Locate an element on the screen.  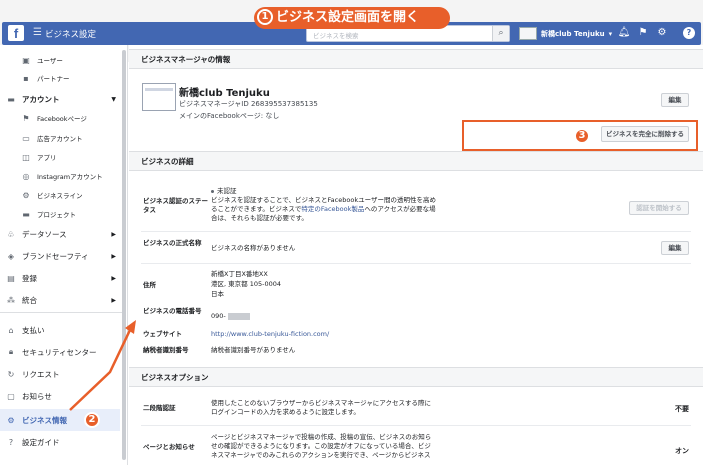
annotation-arrow is located at coordinates (102, 365).